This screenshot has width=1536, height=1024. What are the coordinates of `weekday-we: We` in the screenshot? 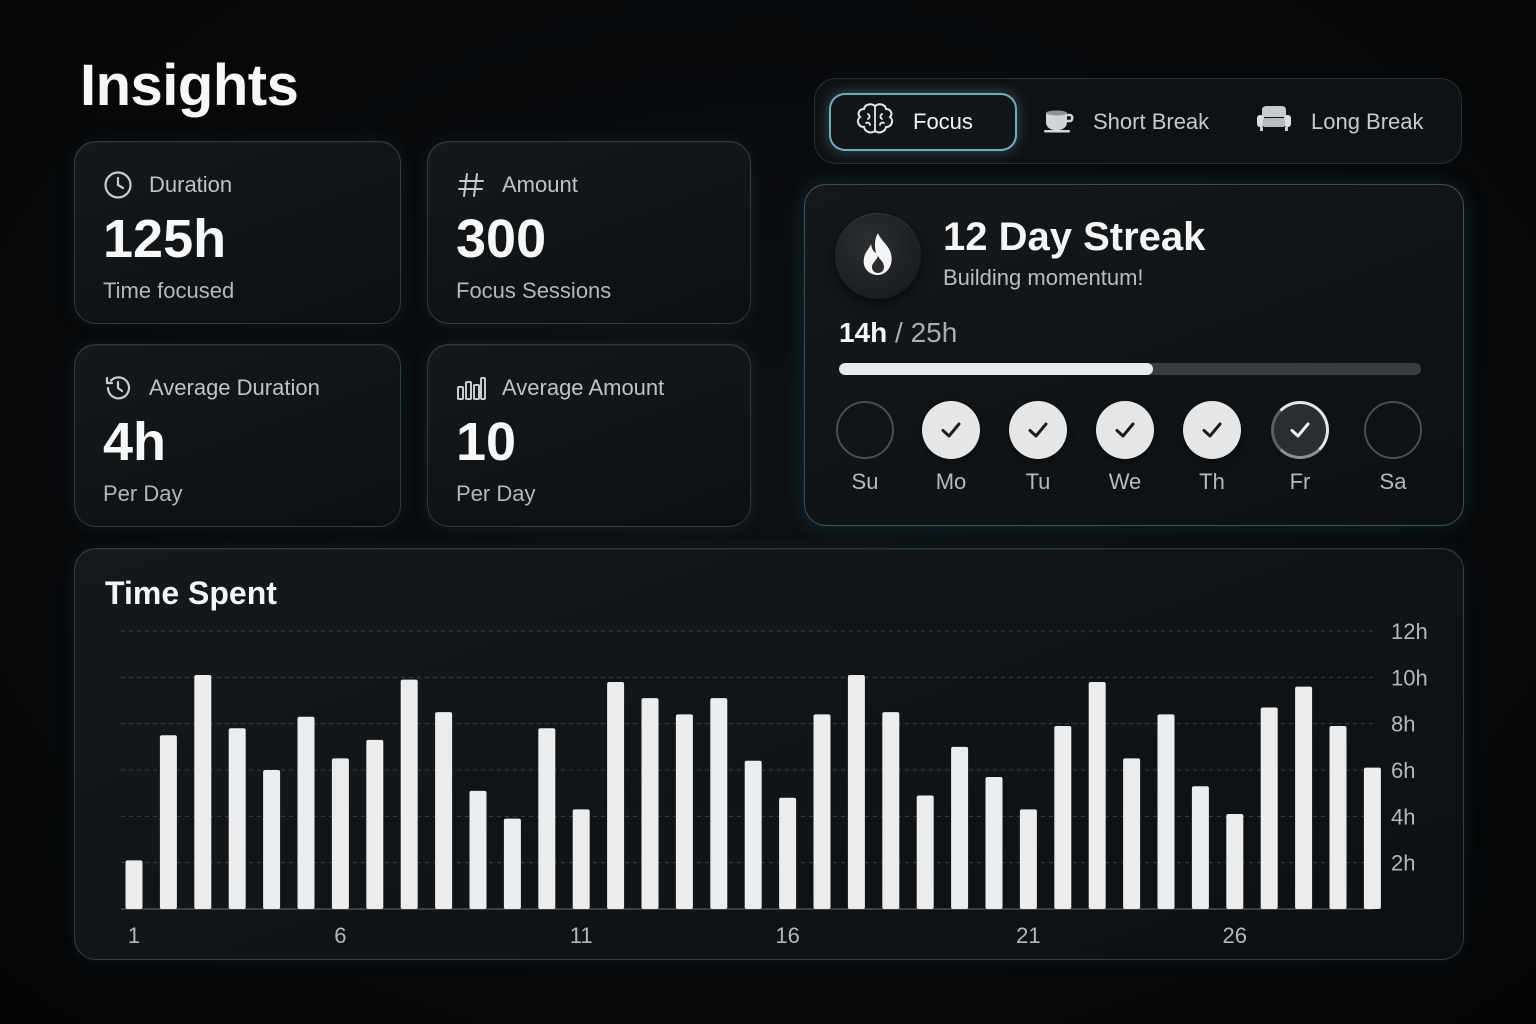 It's located at (1125, 448).